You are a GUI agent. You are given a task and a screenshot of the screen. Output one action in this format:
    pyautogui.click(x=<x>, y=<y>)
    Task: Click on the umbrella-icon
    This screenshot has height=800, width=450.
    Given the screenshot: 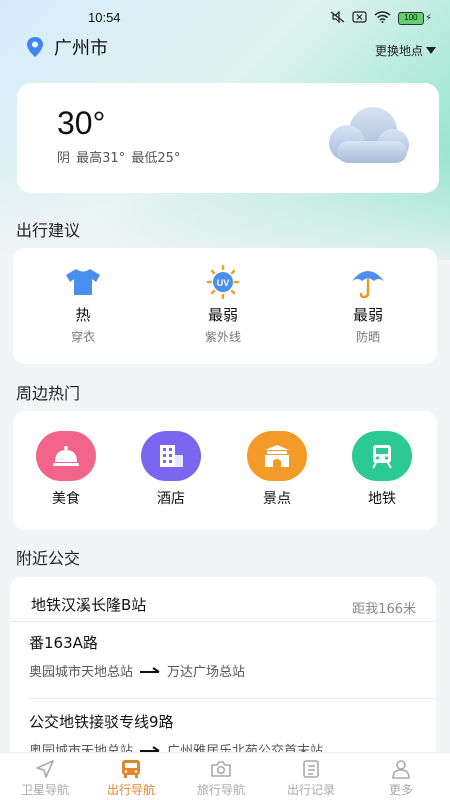 What is the action you would take?
    pyautogui.click(x=368, y=285)
    